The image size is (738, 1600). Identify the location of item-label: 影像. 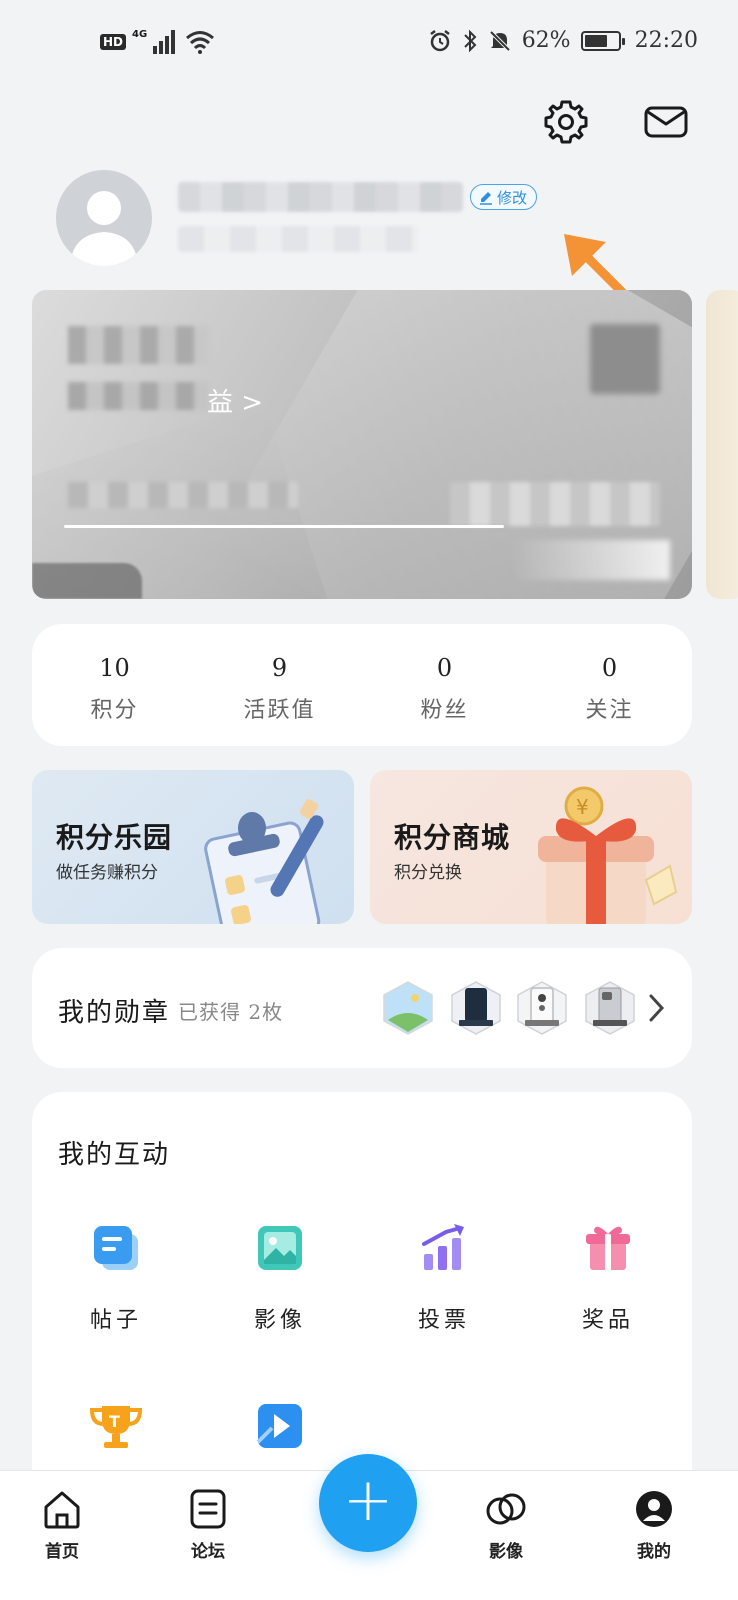
(279, 1320).